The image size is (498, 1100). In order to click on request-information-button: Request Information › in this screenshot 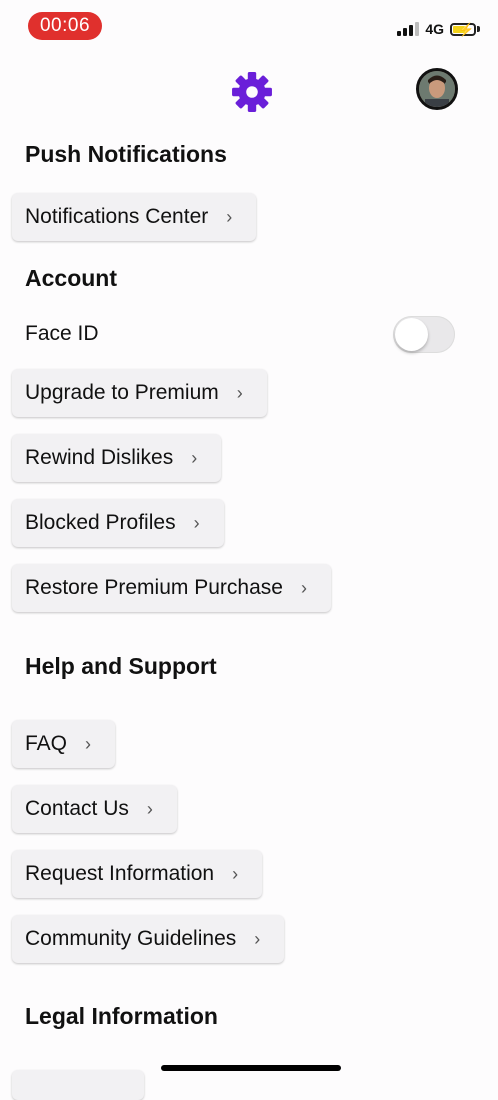, I will do `click(137, 874)`.